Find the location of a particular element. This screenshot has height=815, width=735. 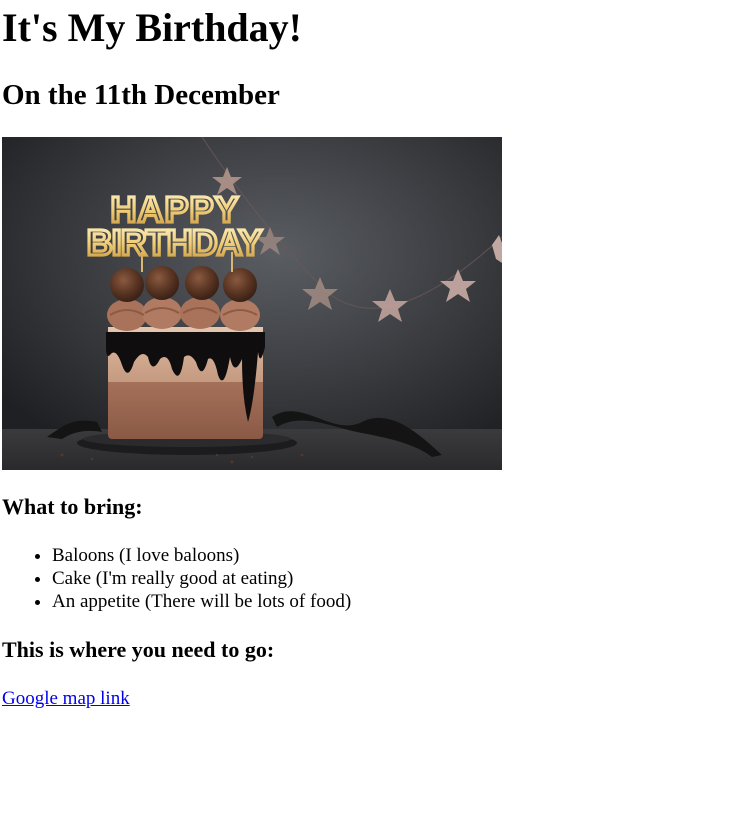

list-item: An appetite (There will be lots of food) is located at coordinates (201, 601).